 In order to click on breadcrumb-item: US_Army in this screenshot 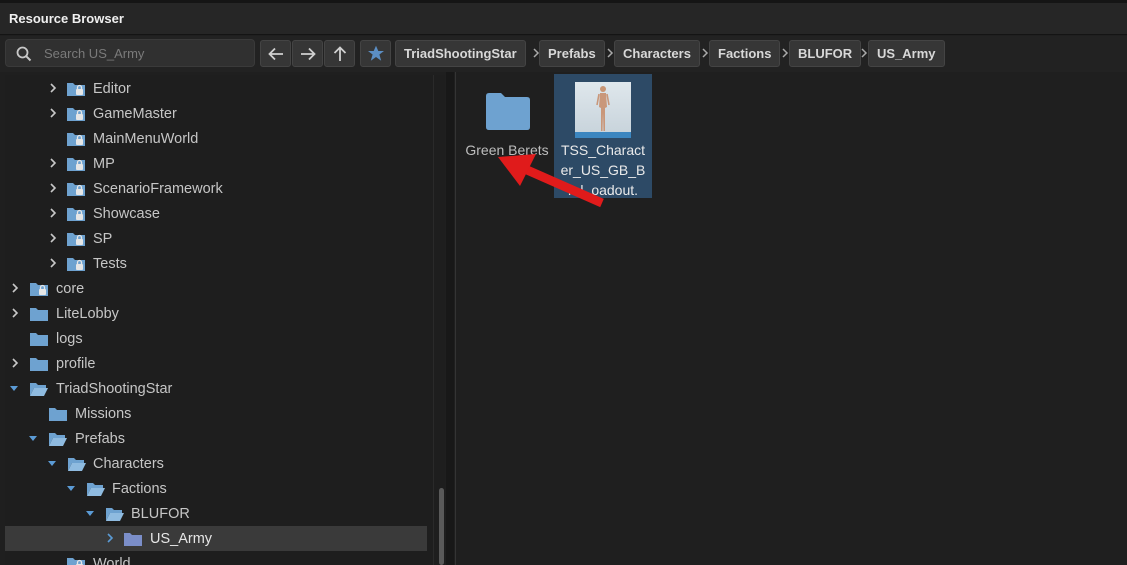, I will do `click(906, 53)`.